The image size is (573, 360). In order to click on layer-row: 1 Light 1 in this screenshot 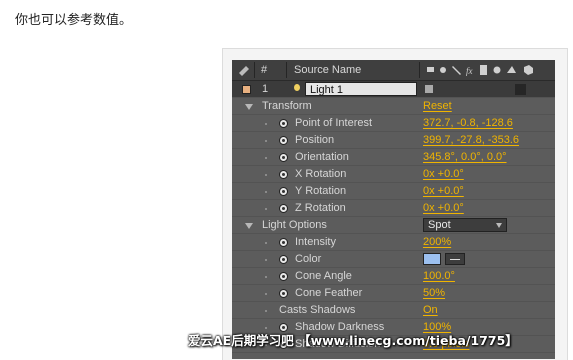, I will do `click(393, 89)`.